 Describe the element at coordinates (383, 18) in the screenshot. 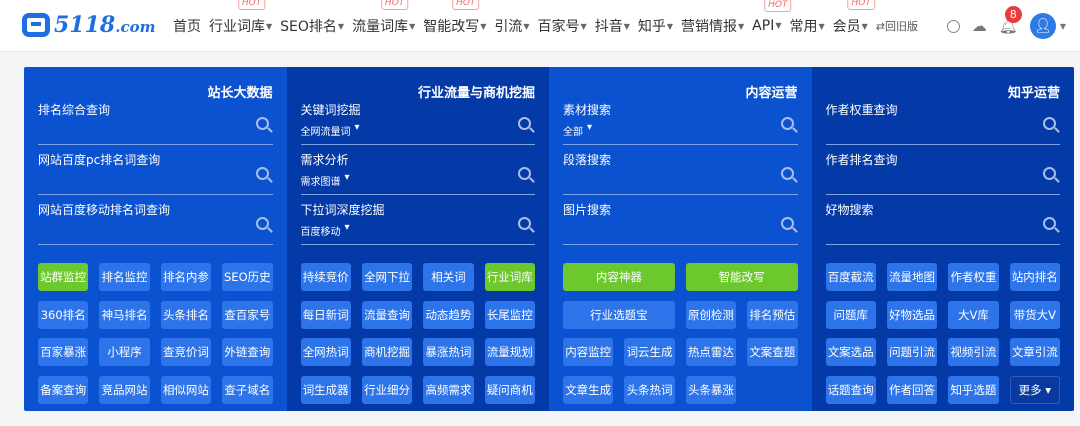

I see `nav-item-3: 流量词库▼ HOT` at that location.